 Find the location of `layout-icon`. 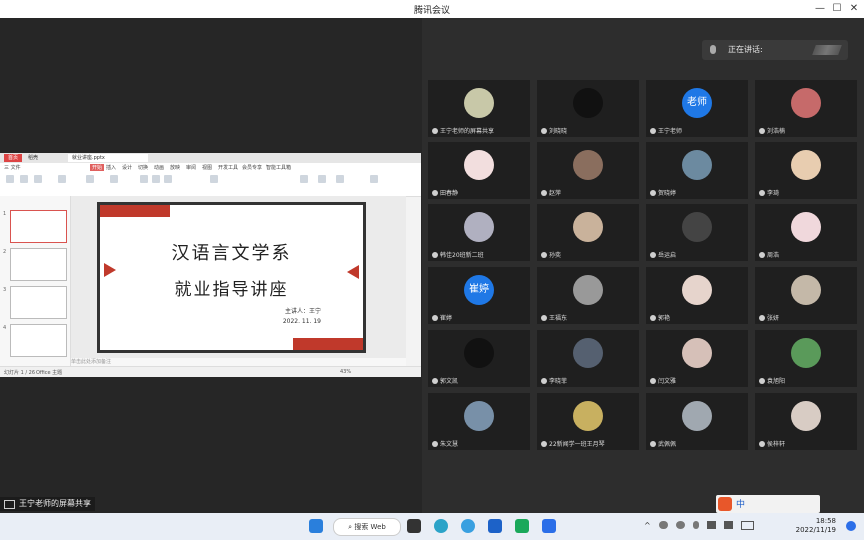

layout-icon is located at coordinates (114, 179).